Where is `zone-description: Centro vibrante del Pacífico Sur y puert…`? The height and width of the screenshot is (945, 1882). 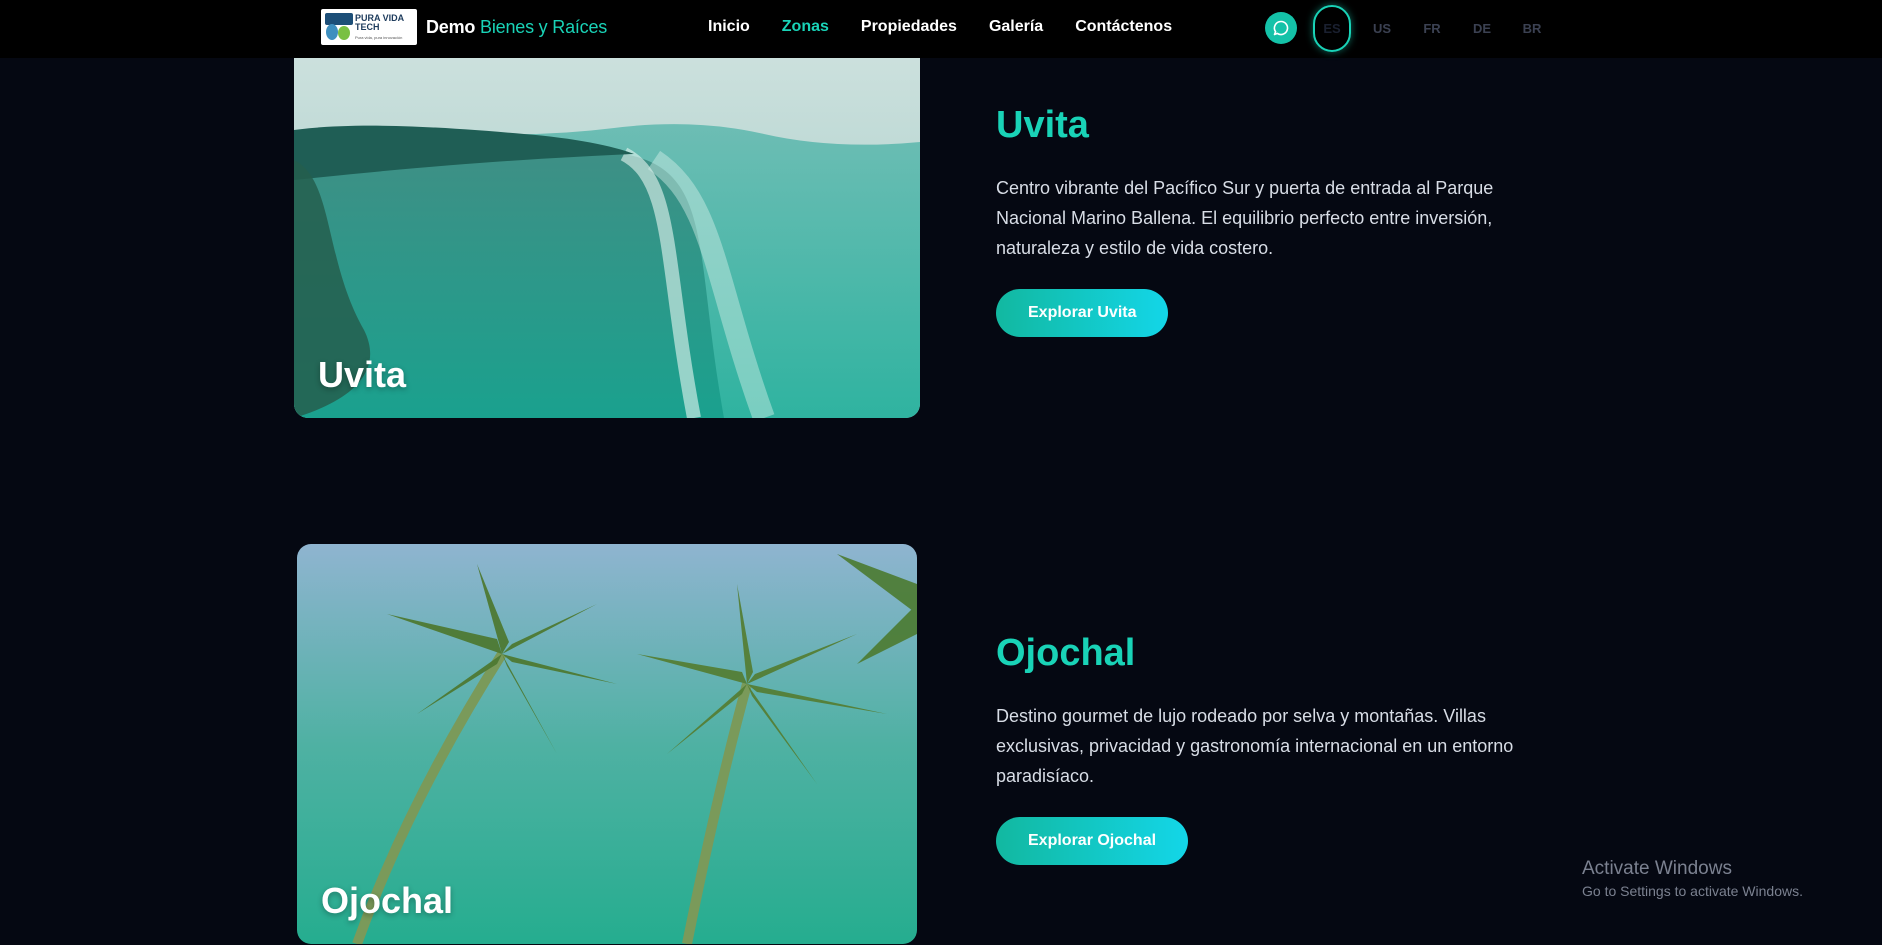 zone-description: Centro vibrante del Pacífico Sur y puert… is located at coordinates (1245, 218).